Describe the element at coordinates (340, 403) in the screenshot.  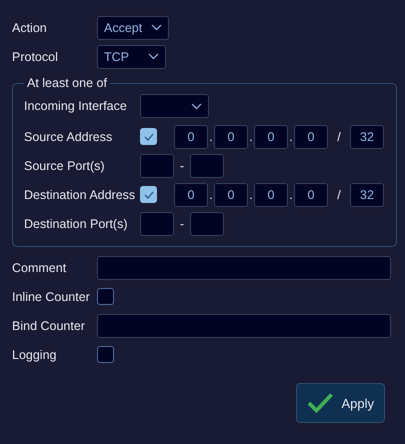
I see `apply-button: Apply` at that location.